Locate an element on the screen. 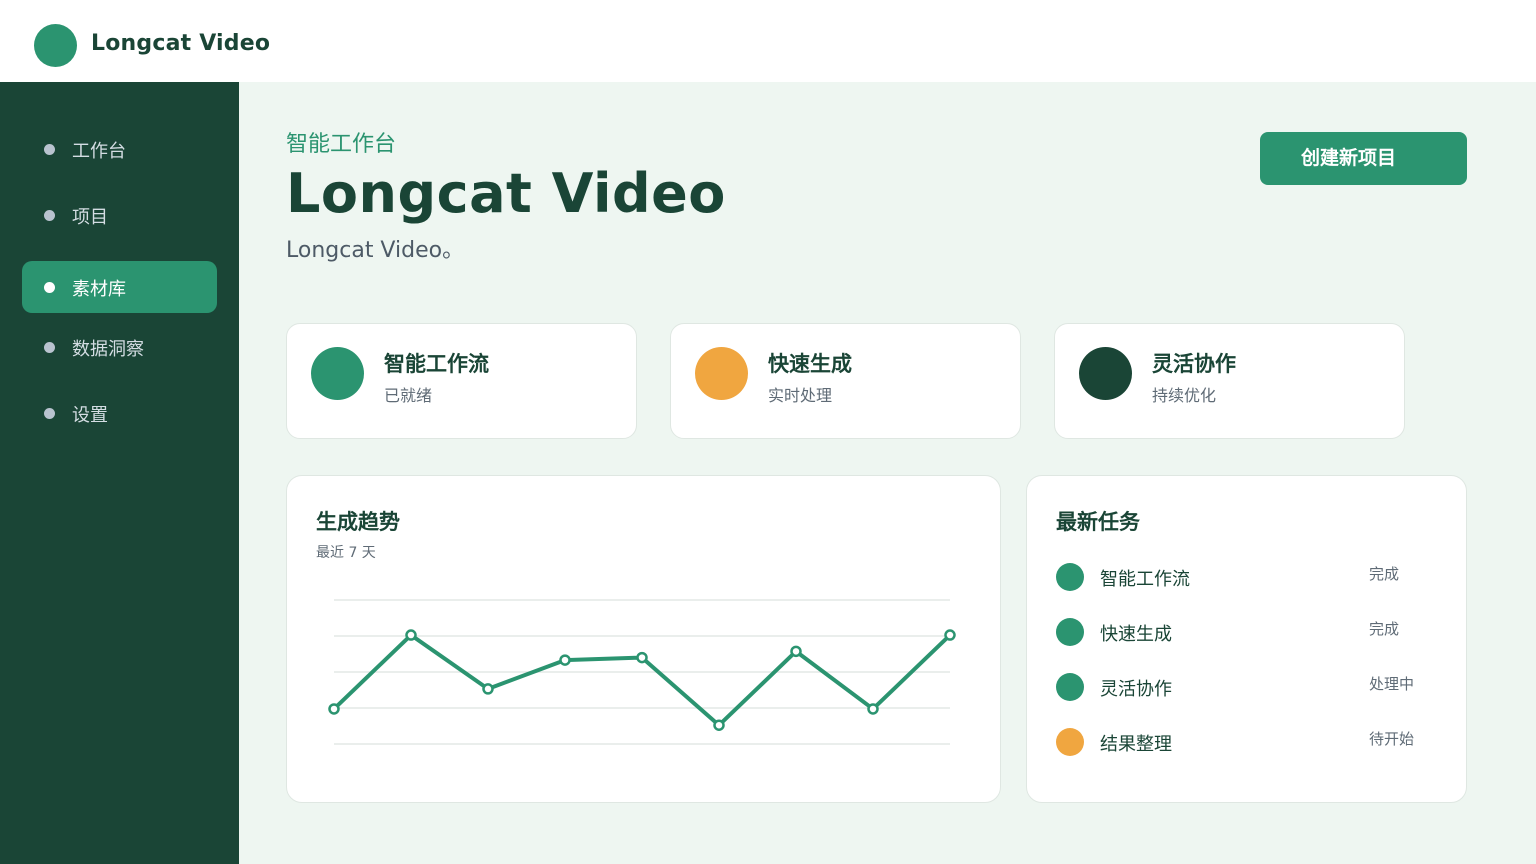 The image size is (1536, 864). sidebar-item-label: 项目 is located at coordinates (90, 217).